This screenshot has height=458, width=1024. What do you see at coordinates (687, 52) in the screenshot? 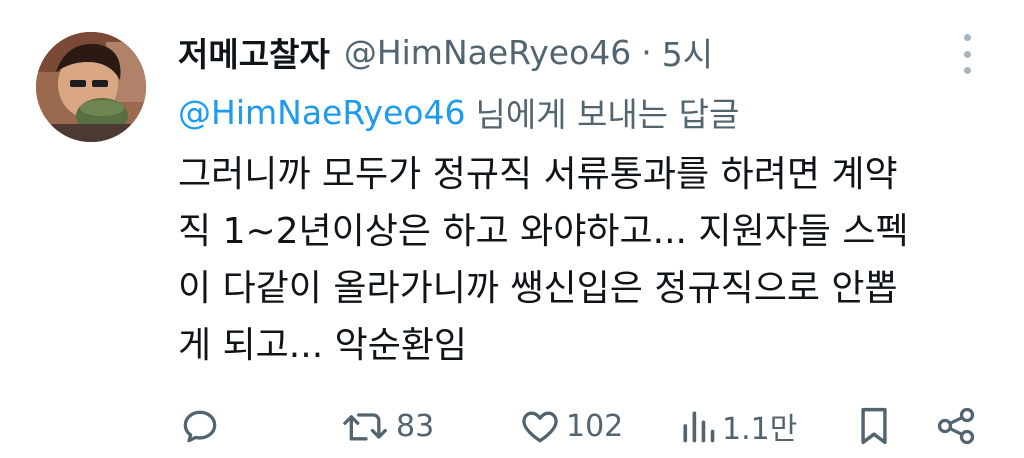
I see `timestamp: 5시` at bounding box center [687, 52].